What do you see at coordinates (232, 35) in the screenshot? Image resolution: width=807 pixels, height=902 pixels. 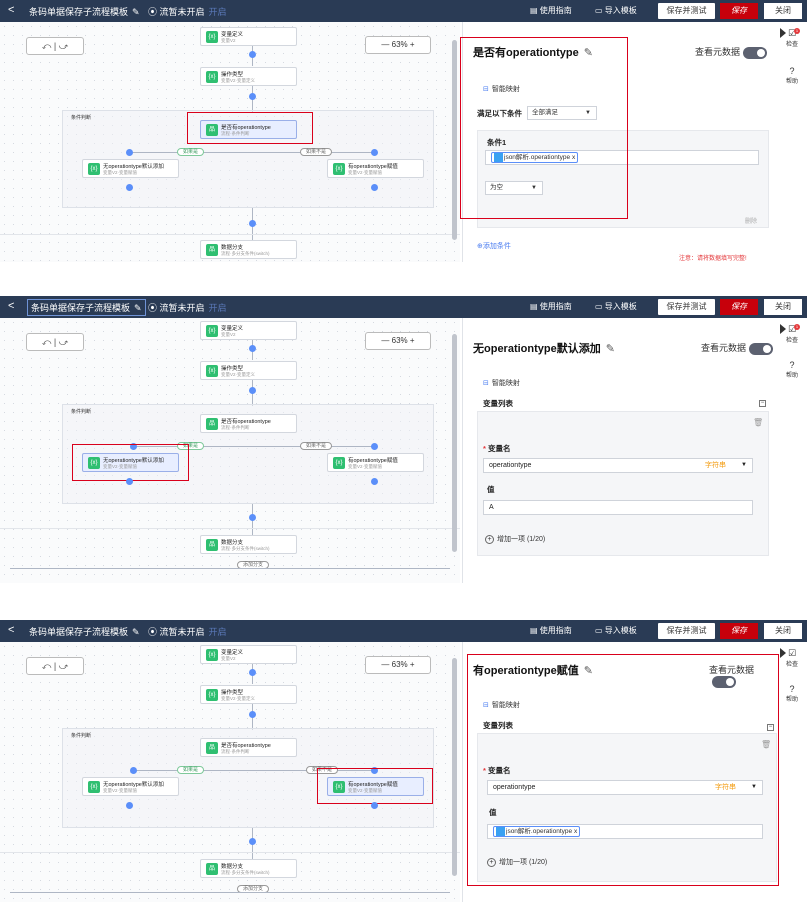 I see `node-title: 变量定义` at bounding box center [232, 35].